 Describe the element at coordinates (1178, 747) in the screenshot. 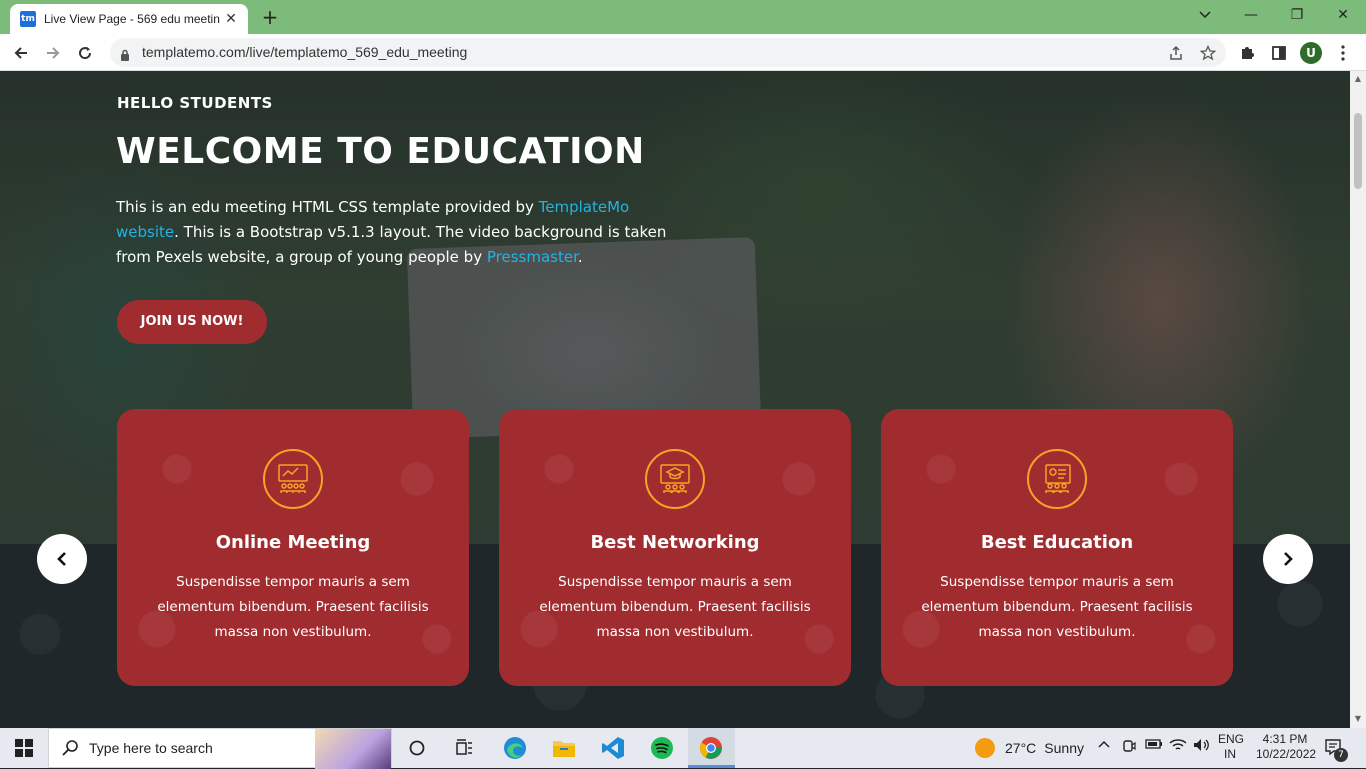

I see `wifi-icon` at that location.